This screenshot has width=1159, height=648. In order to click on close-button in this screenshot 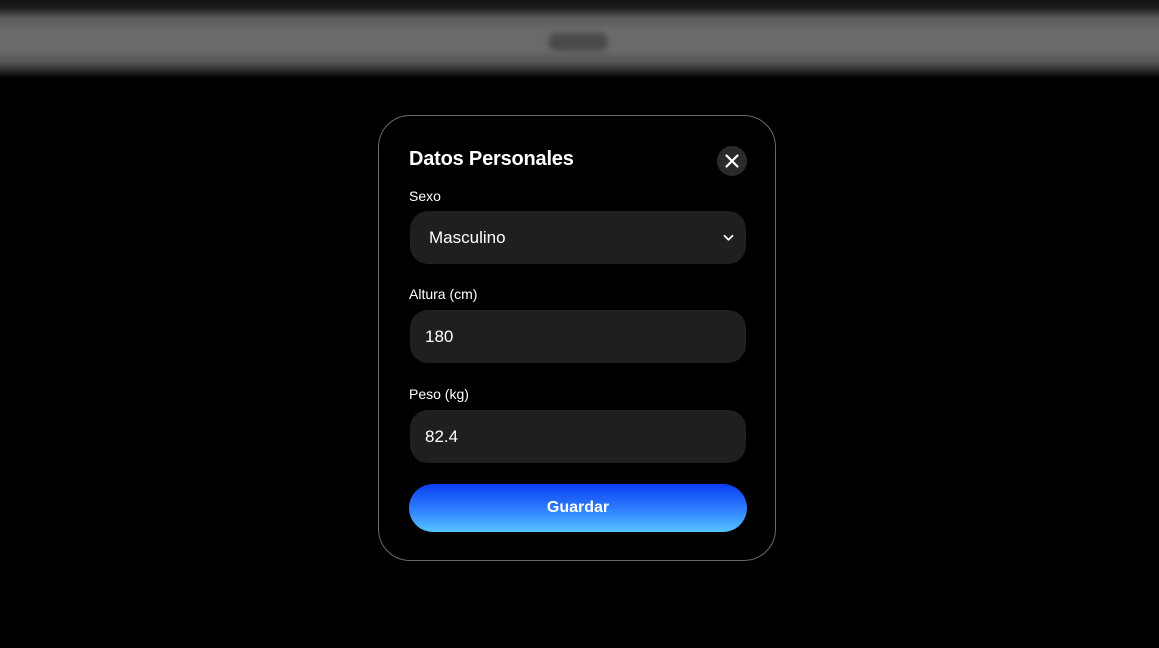, I will do `click(732, 161)`.